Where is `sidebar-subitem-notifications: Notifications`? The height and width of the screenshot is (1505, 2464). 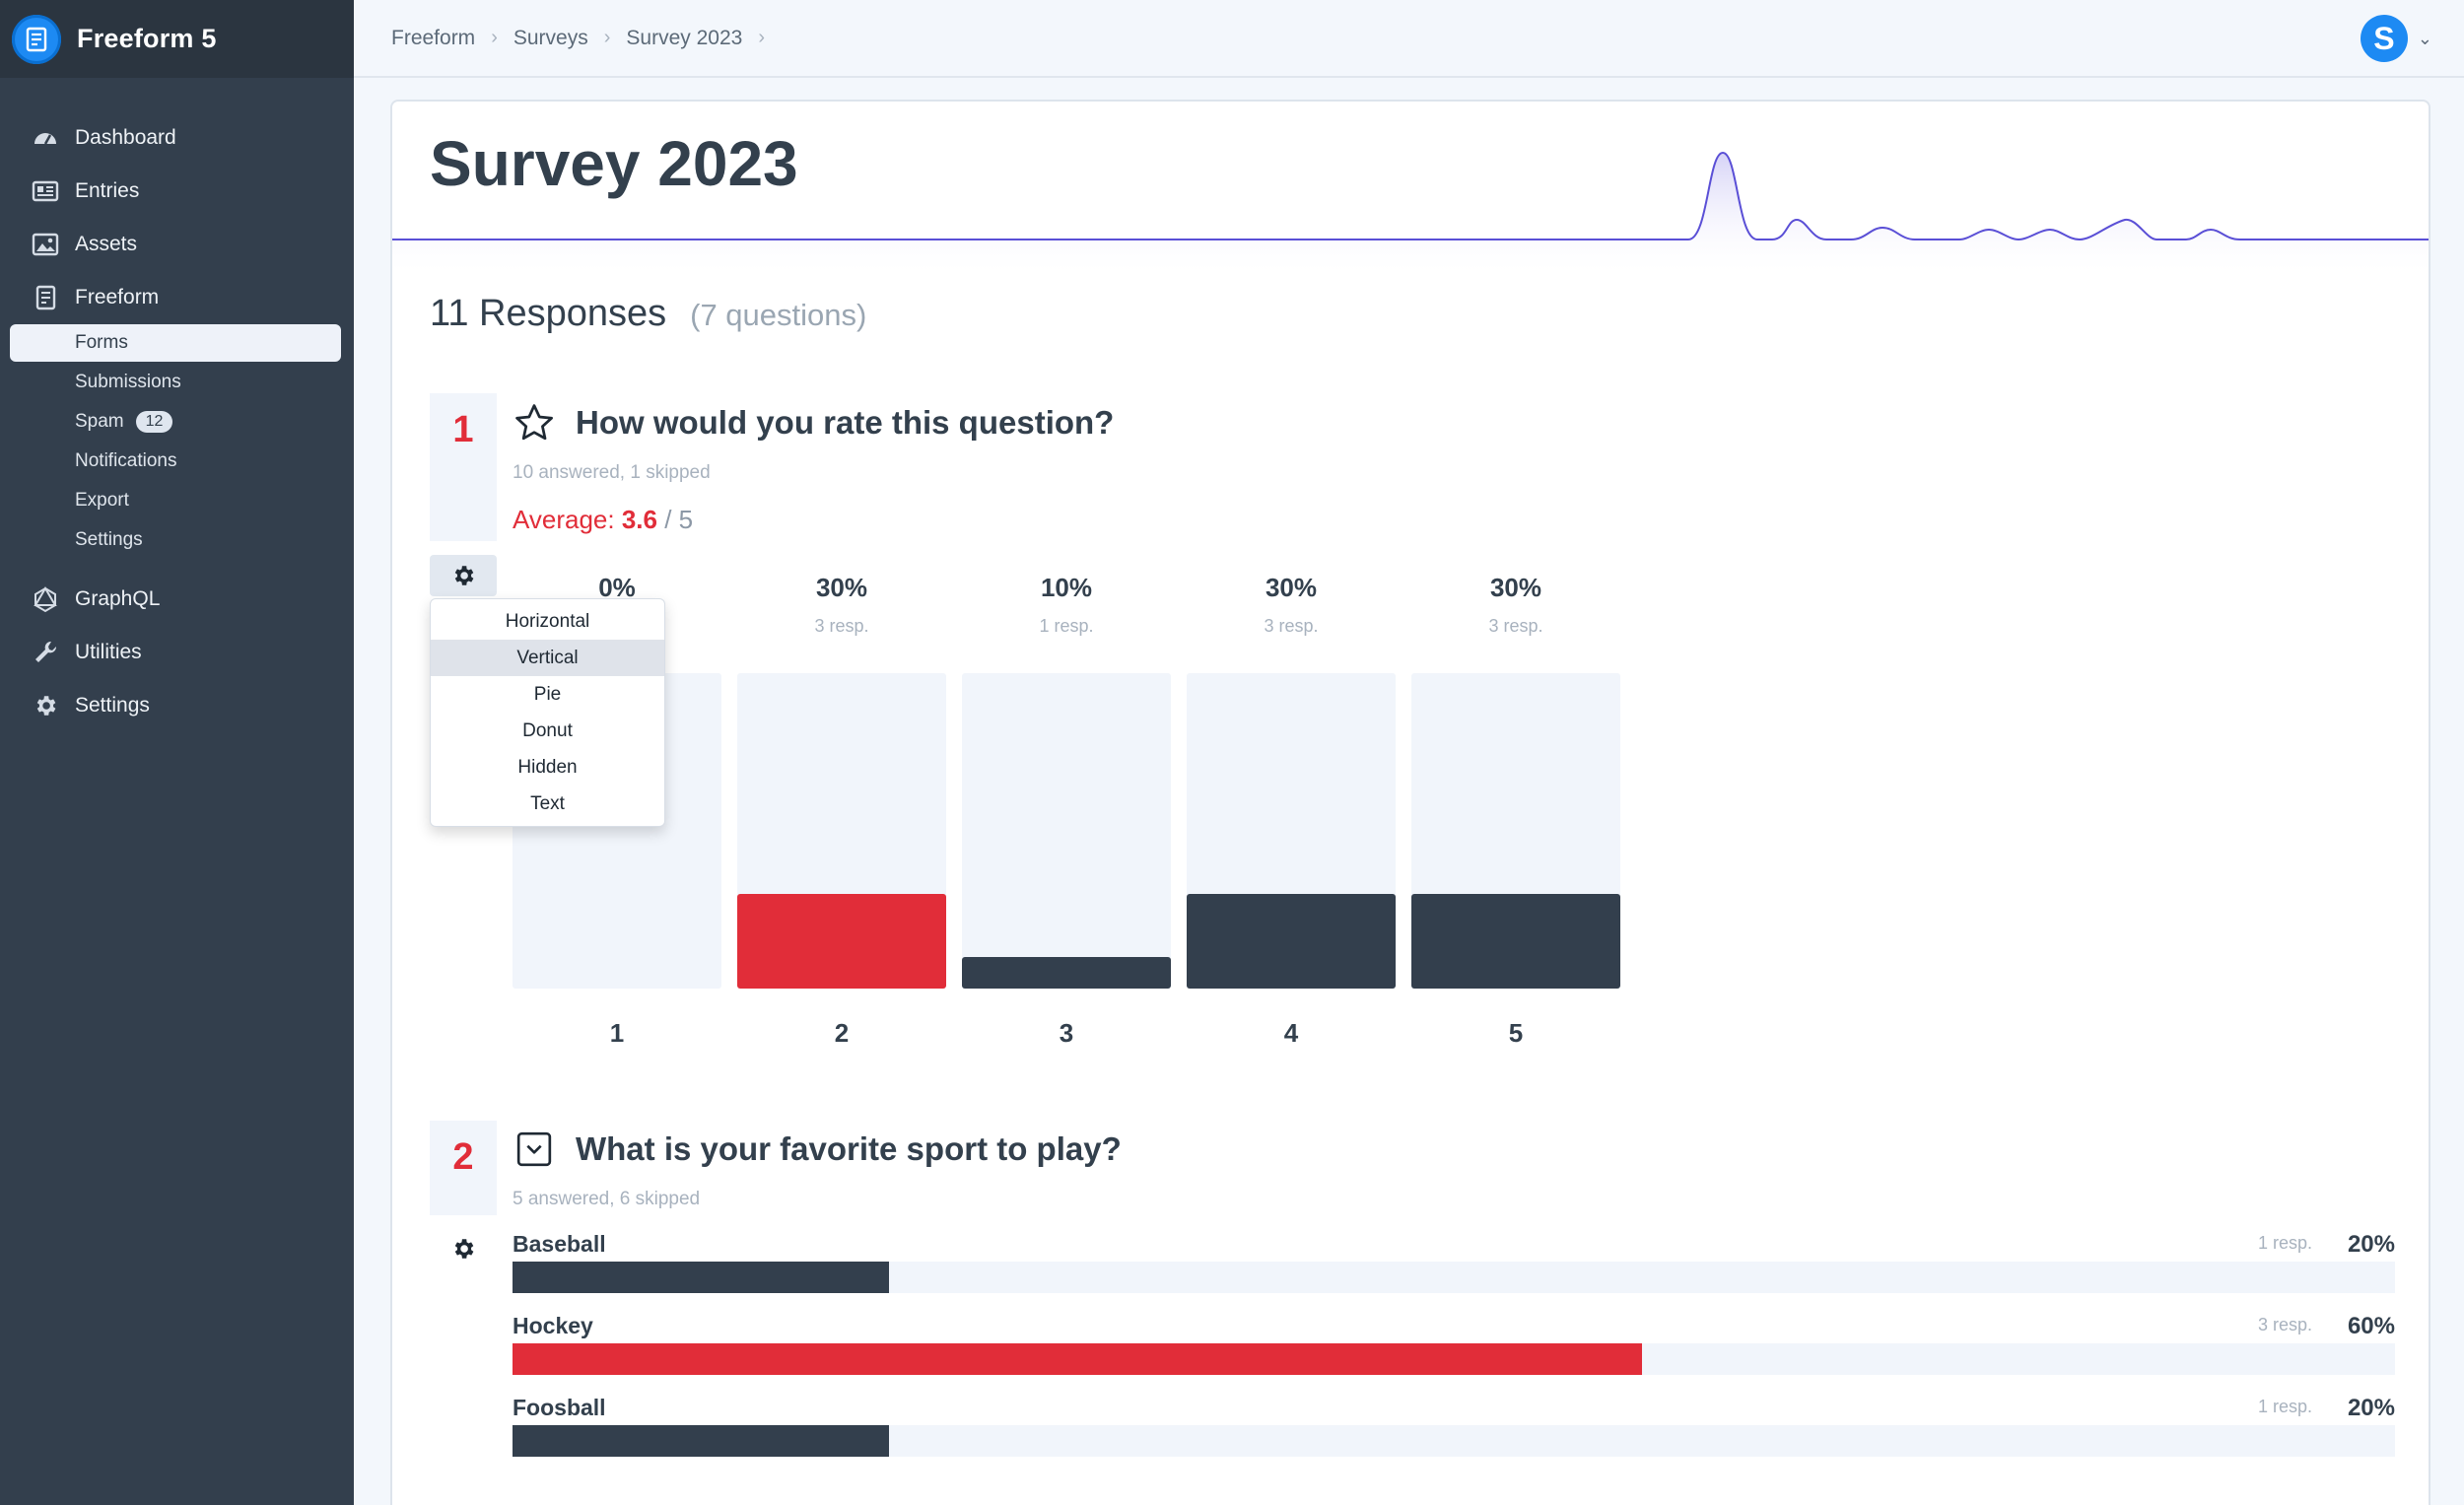
sidebar-subitem-notifications: Notifications is located at coordinates (175, 461).